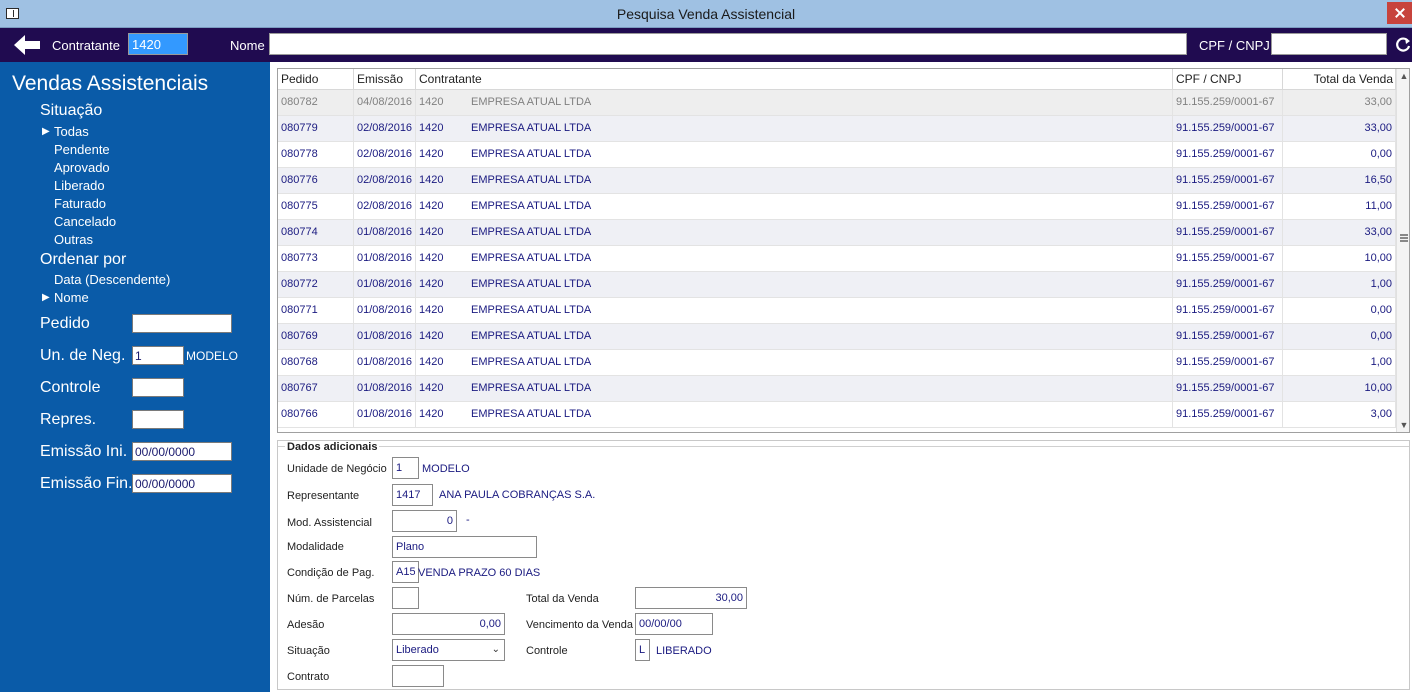 The image size is (1412, 692). I want to click on repres-input, so click(158, 419).